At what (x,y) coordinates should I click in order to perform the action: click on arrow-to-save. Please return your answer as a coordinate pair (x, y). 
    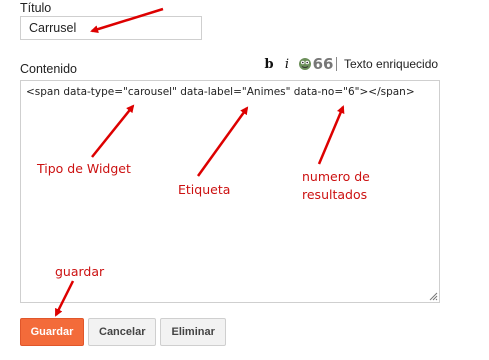
    Looking at the image, I should click on (64, 298).